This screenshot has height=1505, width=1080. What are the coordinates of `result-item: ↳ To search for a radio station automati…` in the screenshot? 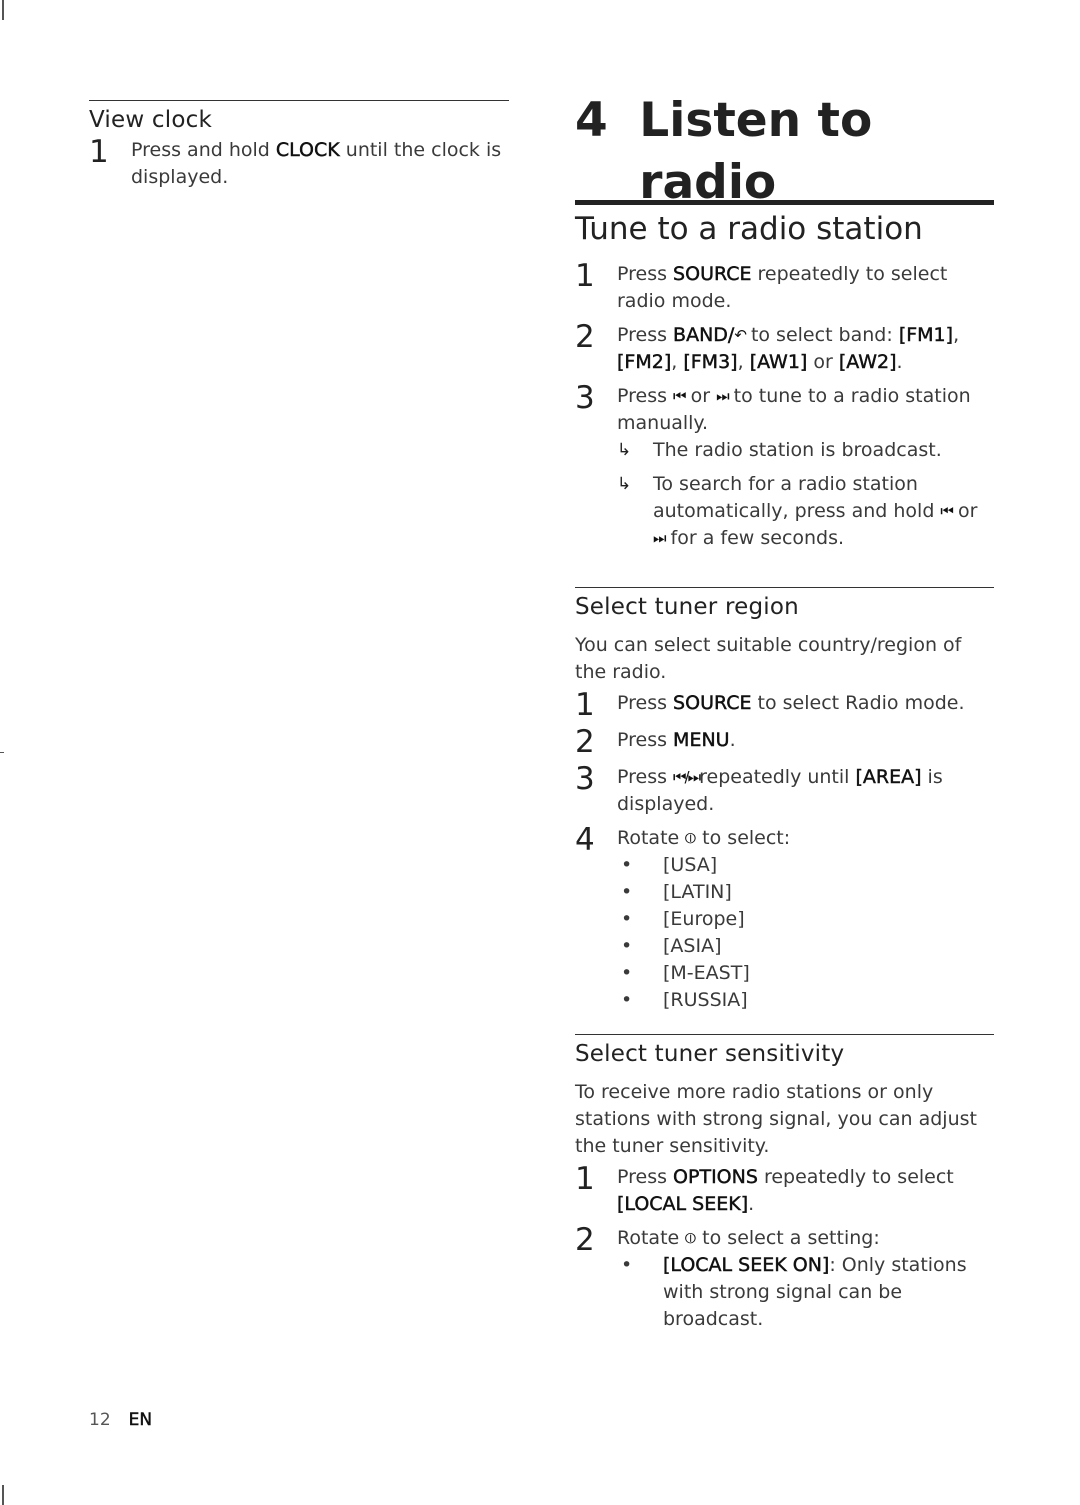 It's located at (805, 511).